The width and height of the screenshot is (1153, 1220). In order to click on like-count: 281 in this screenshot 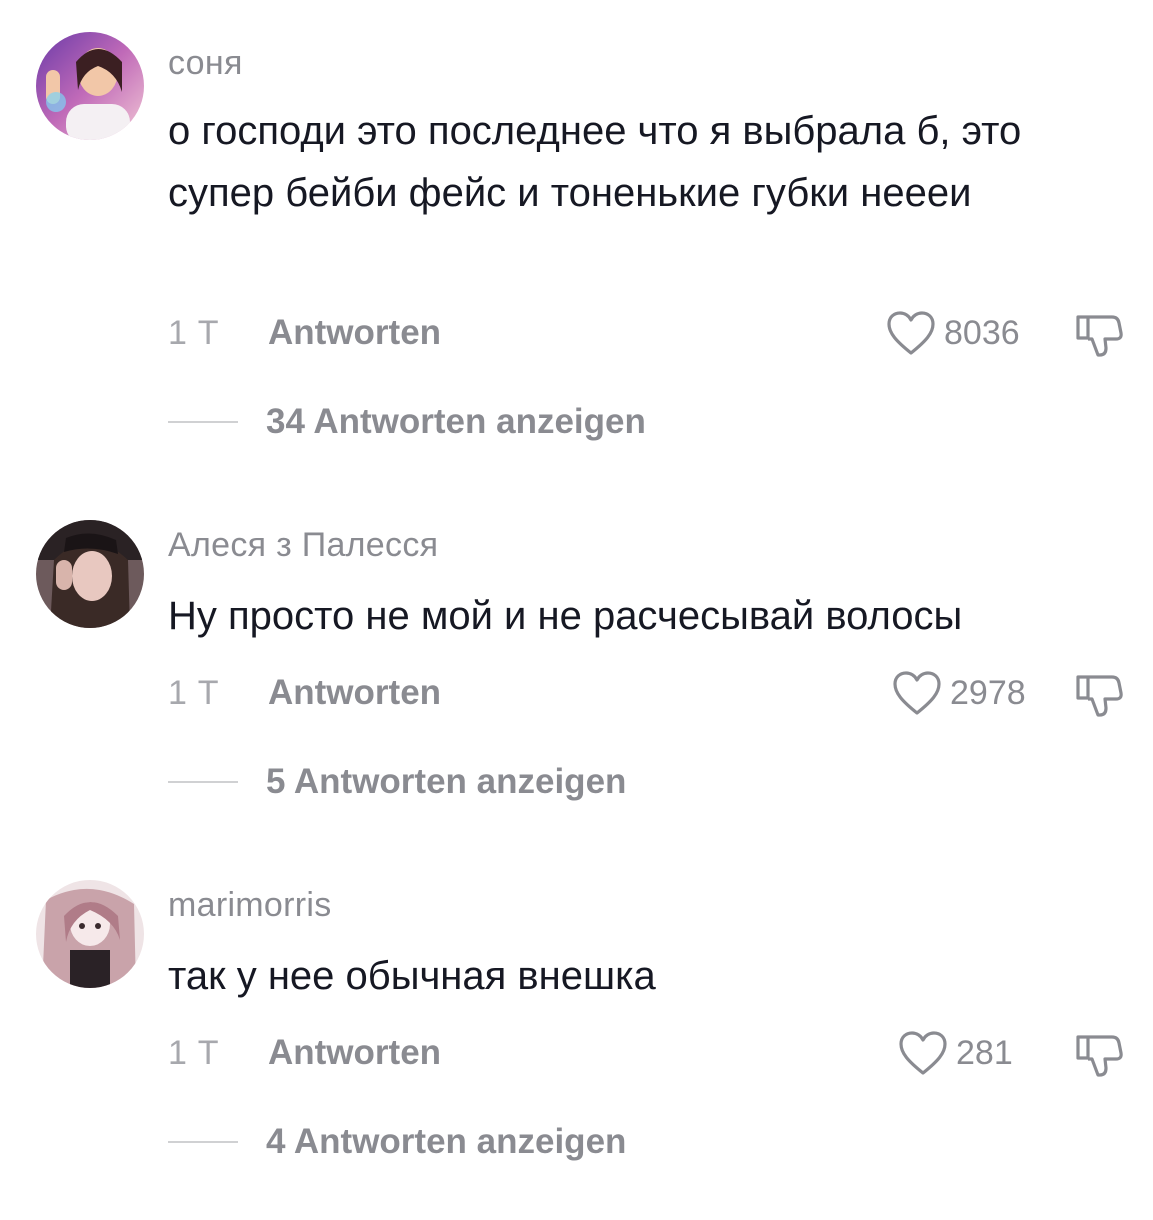, I will do `click(984, 1052)`.